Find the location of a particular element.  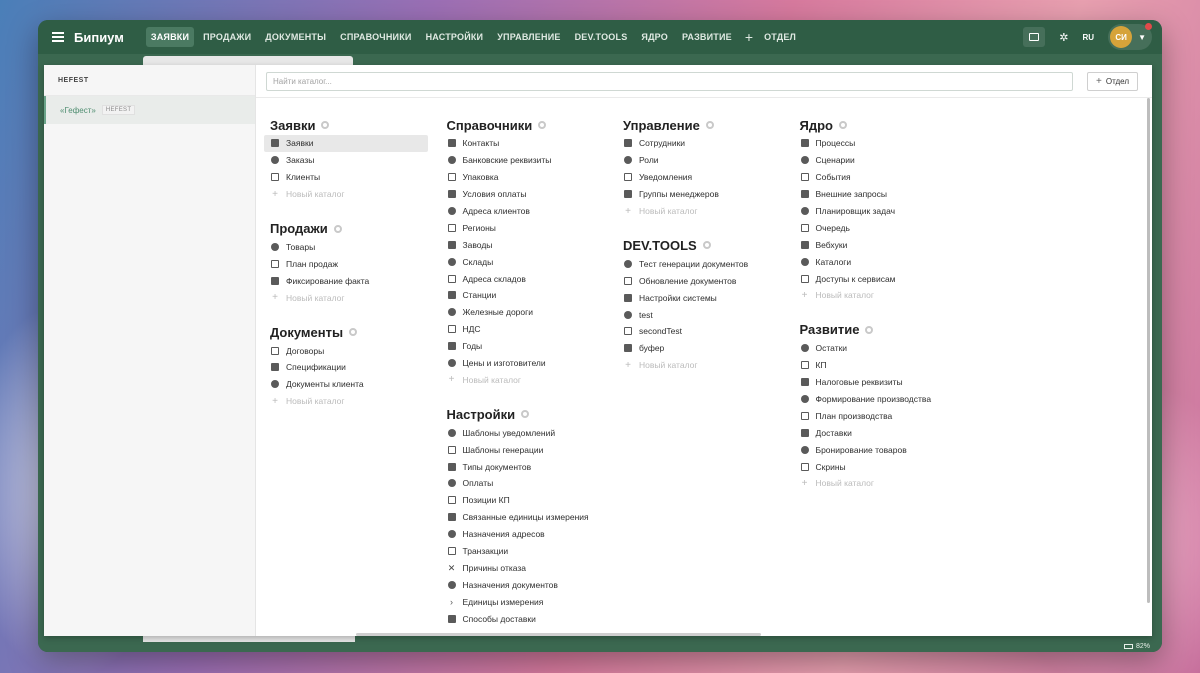

catalog-item: Доступы к сервисам is located at coordinates (882, 278).